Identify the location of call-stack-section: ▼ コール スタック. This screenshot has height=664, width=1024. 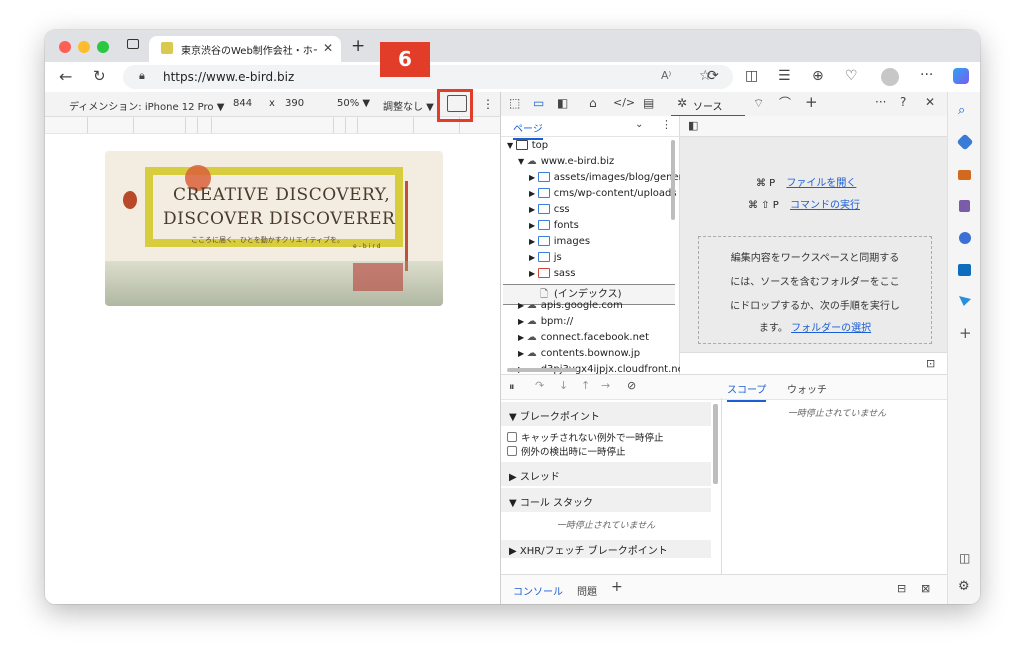
(606, 500).